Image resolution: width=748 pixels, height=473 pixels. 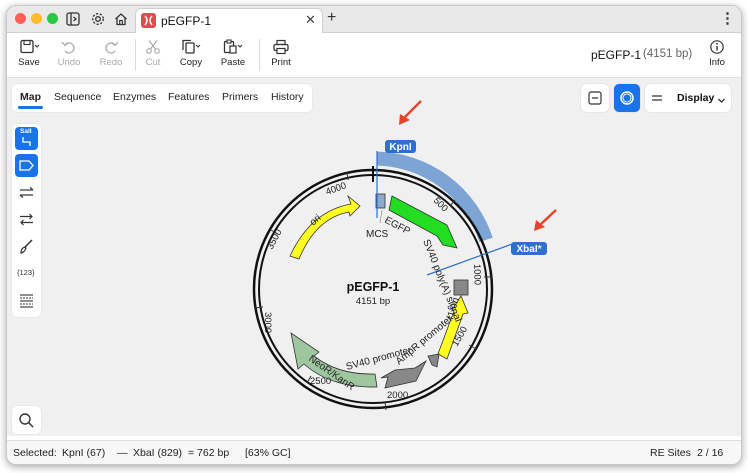 I want to click on feature-sv40-polya, so click(x=461, y=287).